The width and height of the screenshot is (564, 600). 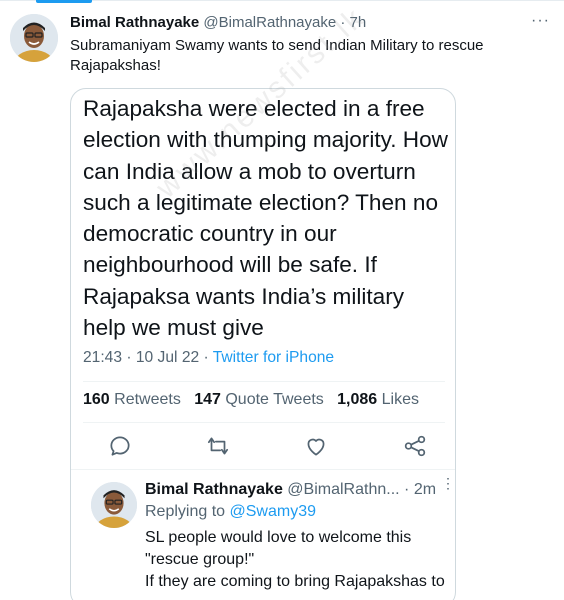 I want to click on tweet-header: Bimal Rathnayake @BimalRathnayake · 7h, so click(x=218, y=23).